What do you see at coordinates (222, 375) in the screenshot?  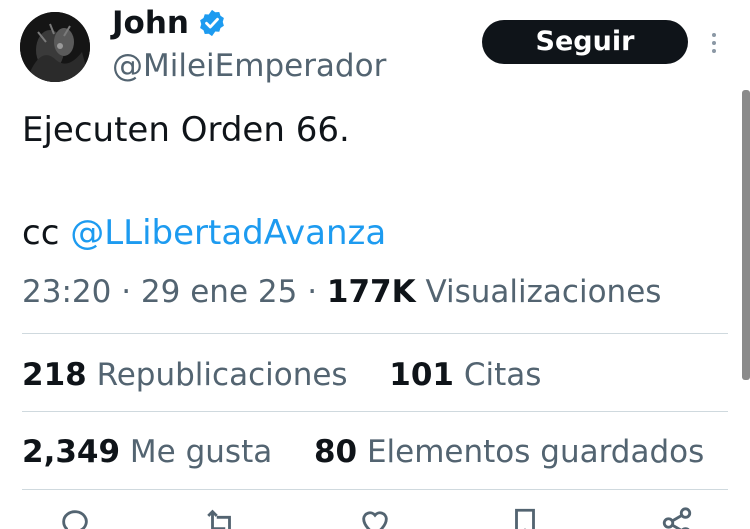 I see `reposts-label: Republicaciones` at bounding box center [222, 375].